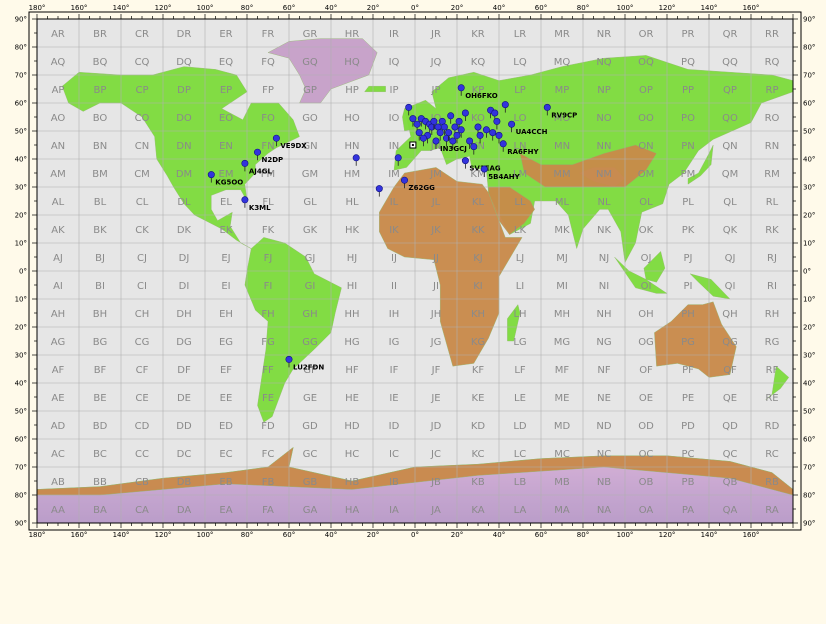  What do you see at coordinates (435, 482) in the screenshot?
I see `grid-square-label: JB` at bounding box center [435, 482].